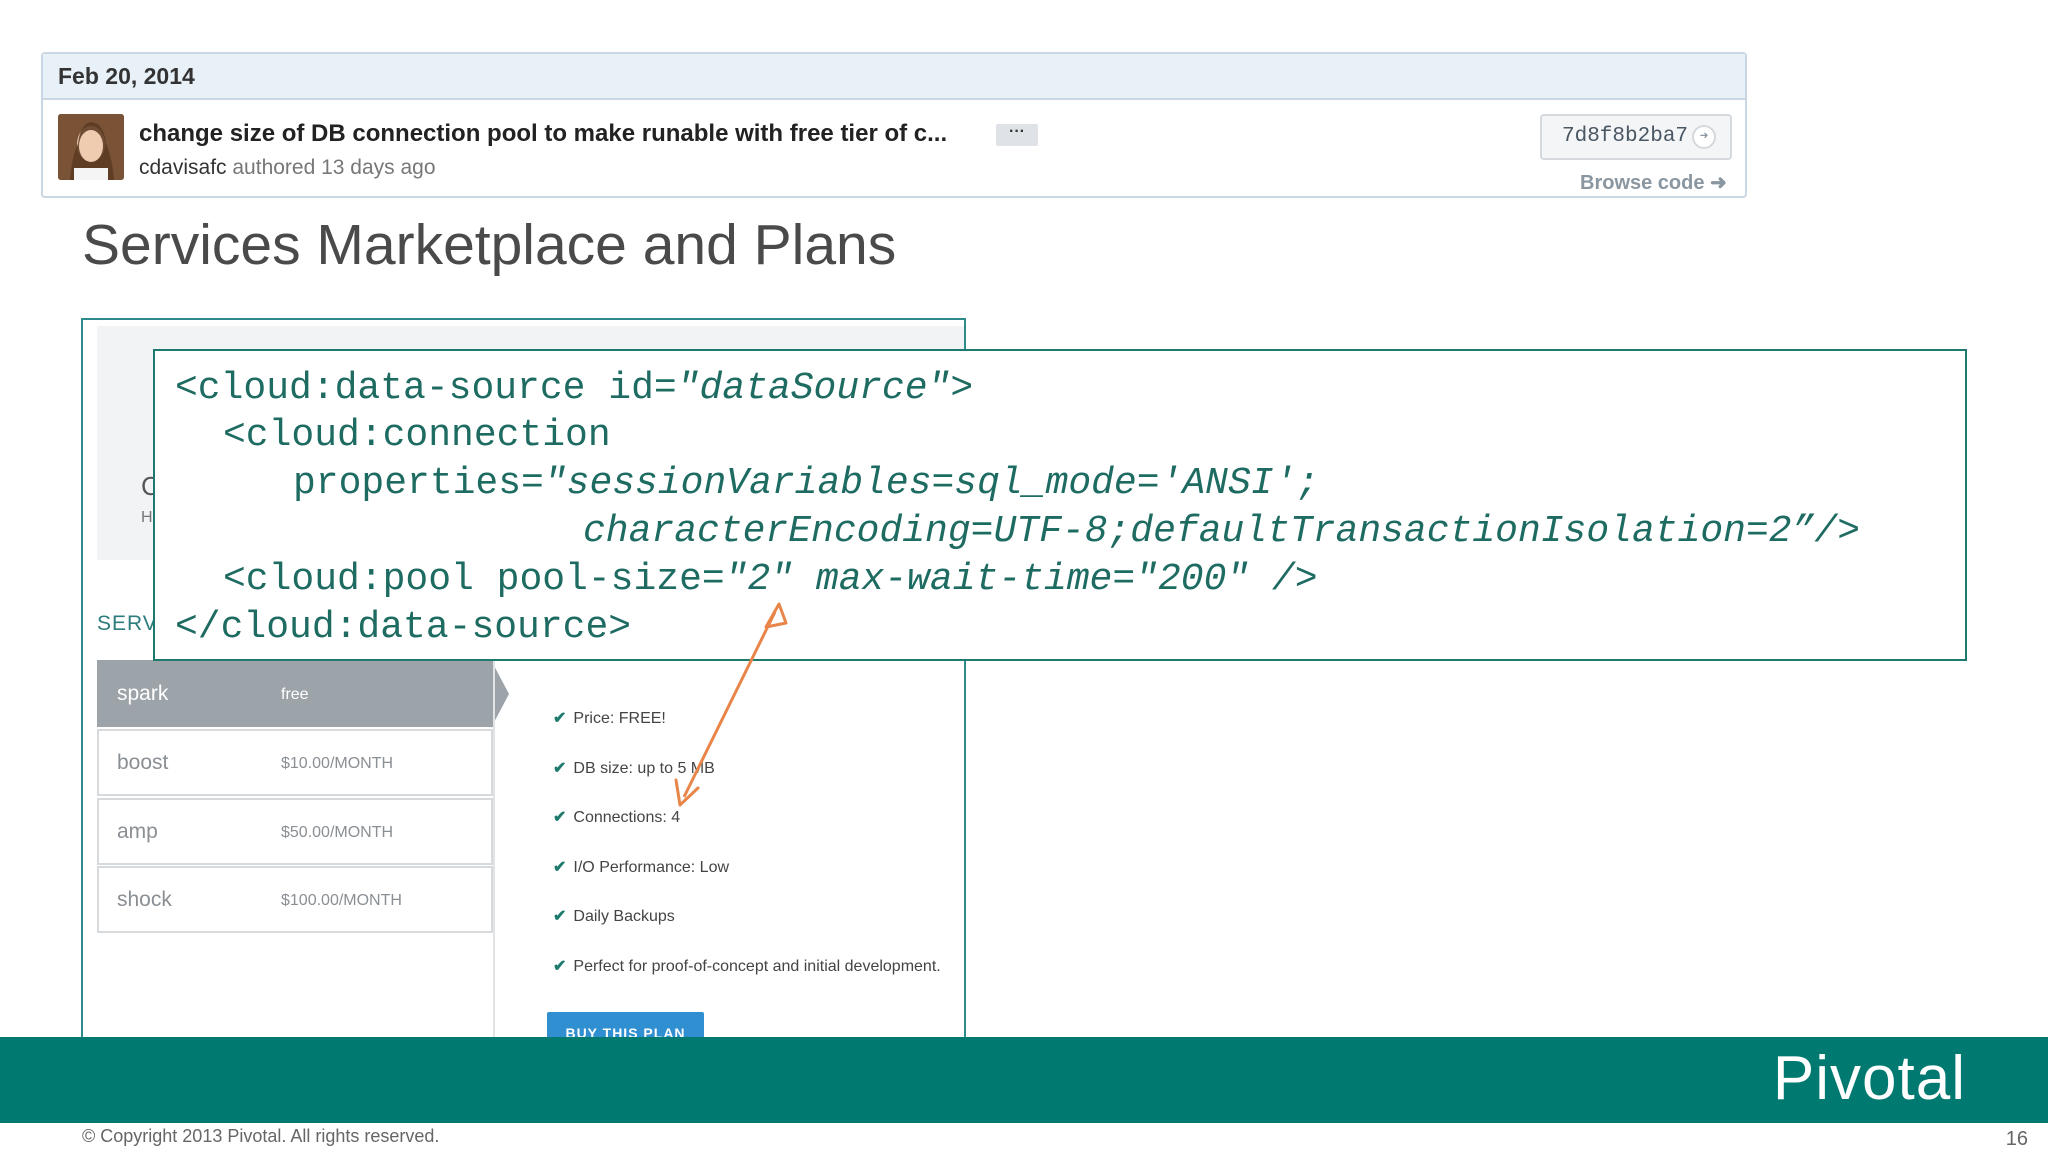 The width and height of the screenshot is (2048, 1152). Describe the element at coordinates (489, 245) in the screenshot. I see `slide-title: Services Marketplace and Plans` at that location.